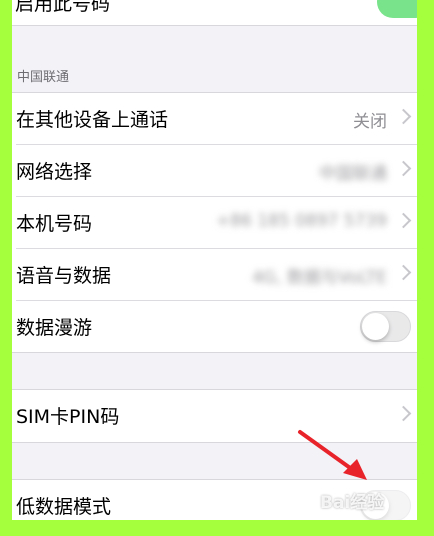 The image size is (434, 536). What do you see at coordinates (319, 278) in the screenshot?
I see `voice-and-data-value: 4G, 数据与VoLTE` at bounding box center [319, 278].